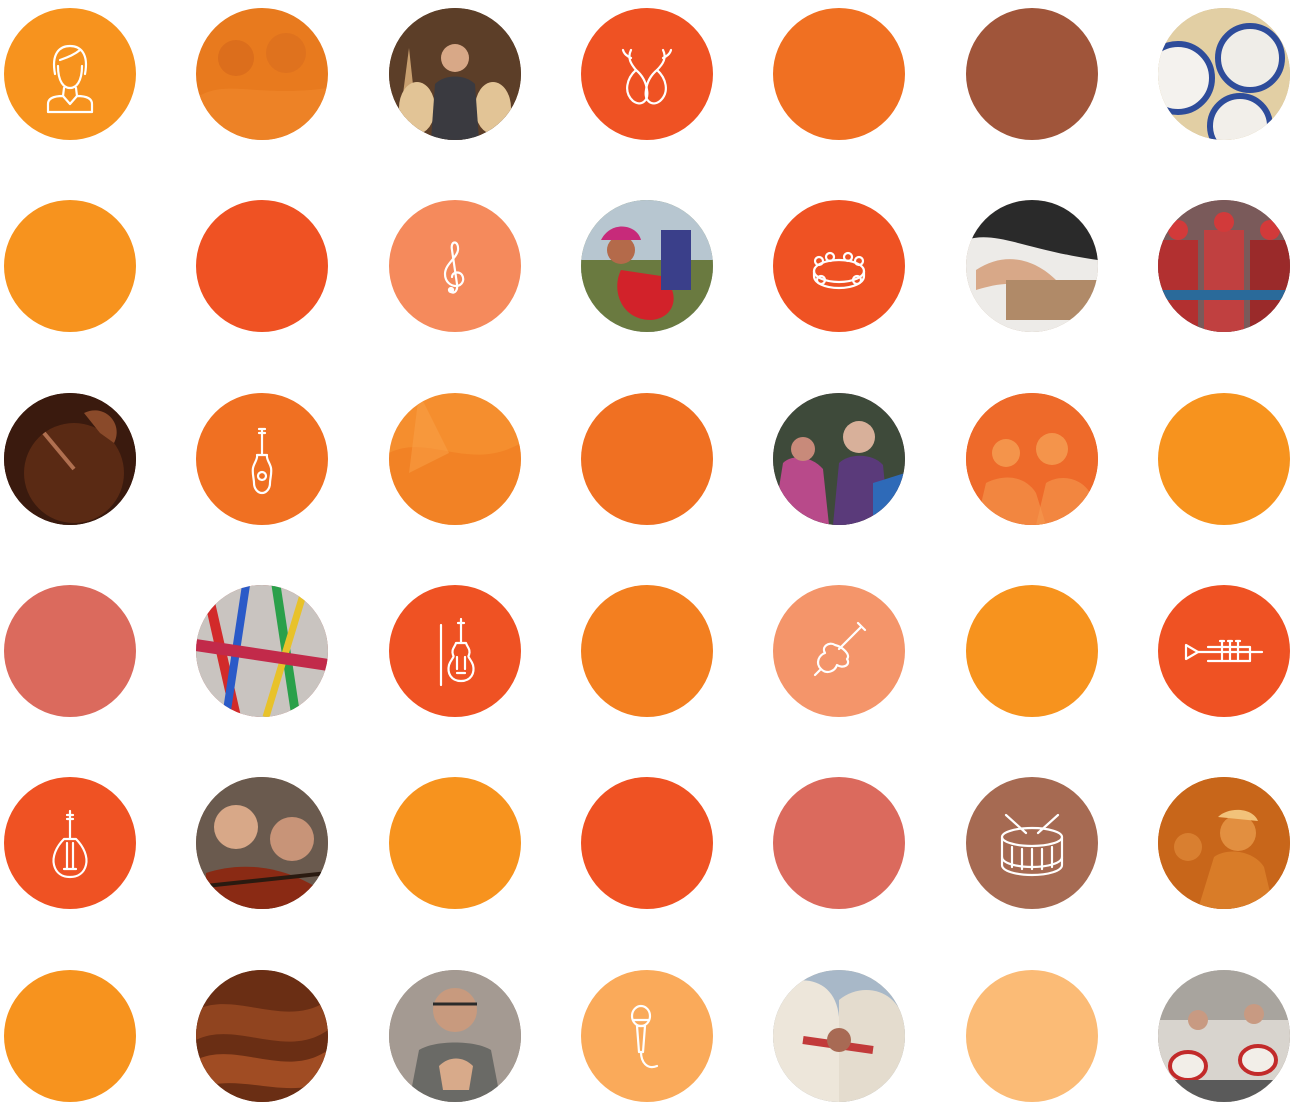  Describe the element at coordinates (839, 266) in the screenshot. I see `instrument-tile-tambourine` at that location.